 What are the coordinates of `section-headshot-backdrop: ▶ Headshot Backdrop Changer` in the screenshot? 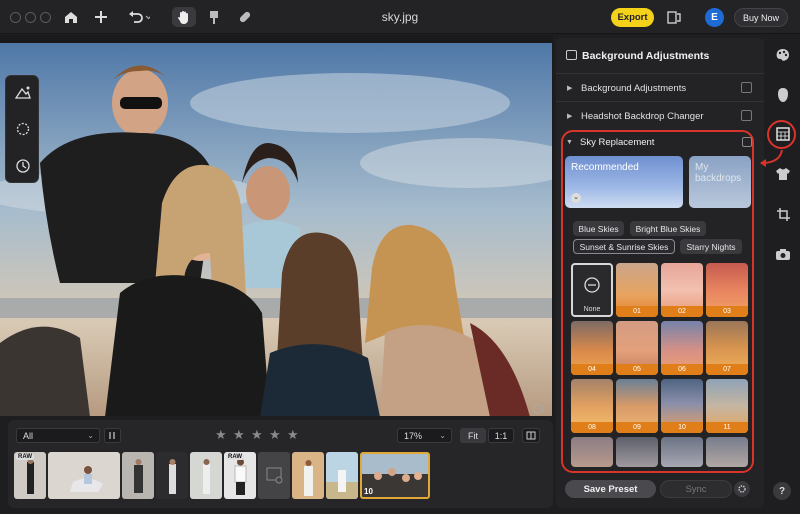 It's located at (660, 115).